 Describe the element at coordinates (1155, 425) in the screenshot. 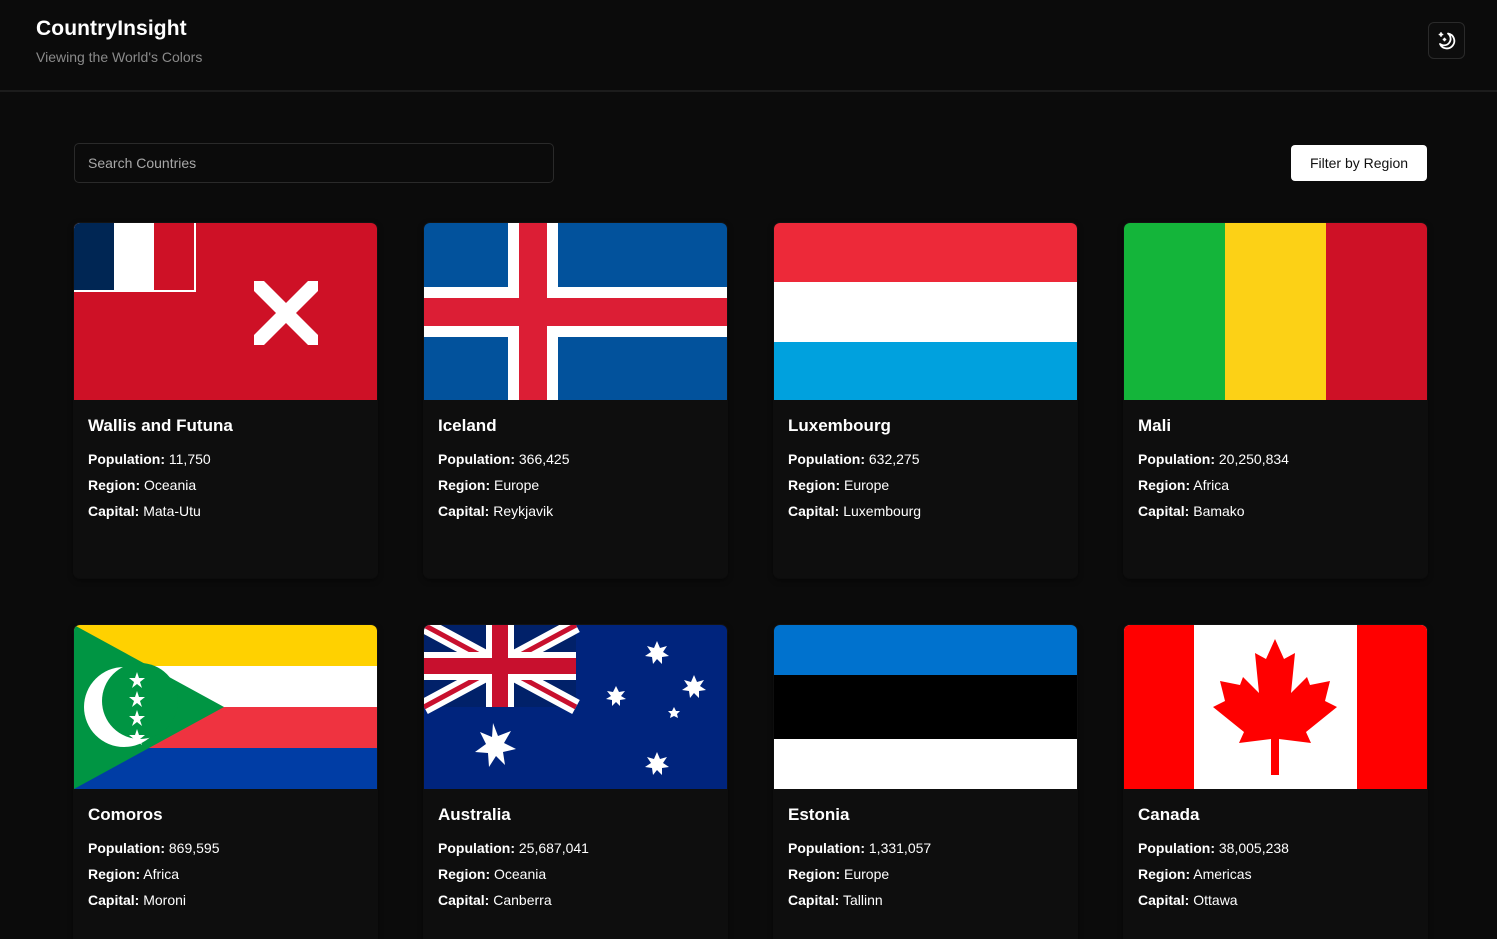

I see `country-name: Mali` at that location.